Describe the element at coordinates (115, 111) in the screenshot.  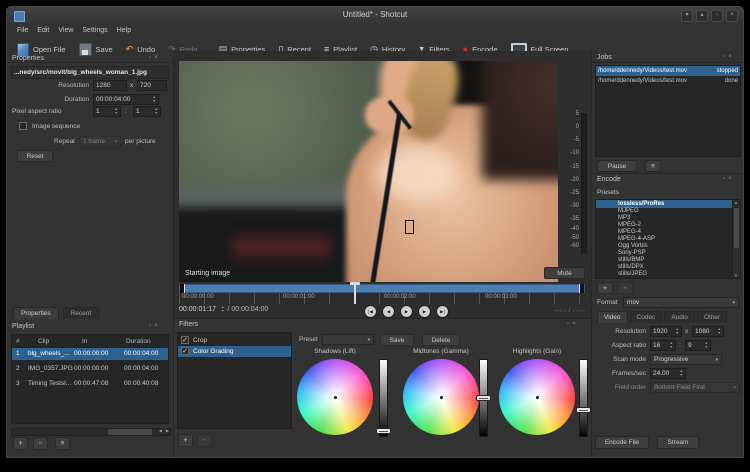
I see `par-num-spinner: ▲ ▼` at that location.